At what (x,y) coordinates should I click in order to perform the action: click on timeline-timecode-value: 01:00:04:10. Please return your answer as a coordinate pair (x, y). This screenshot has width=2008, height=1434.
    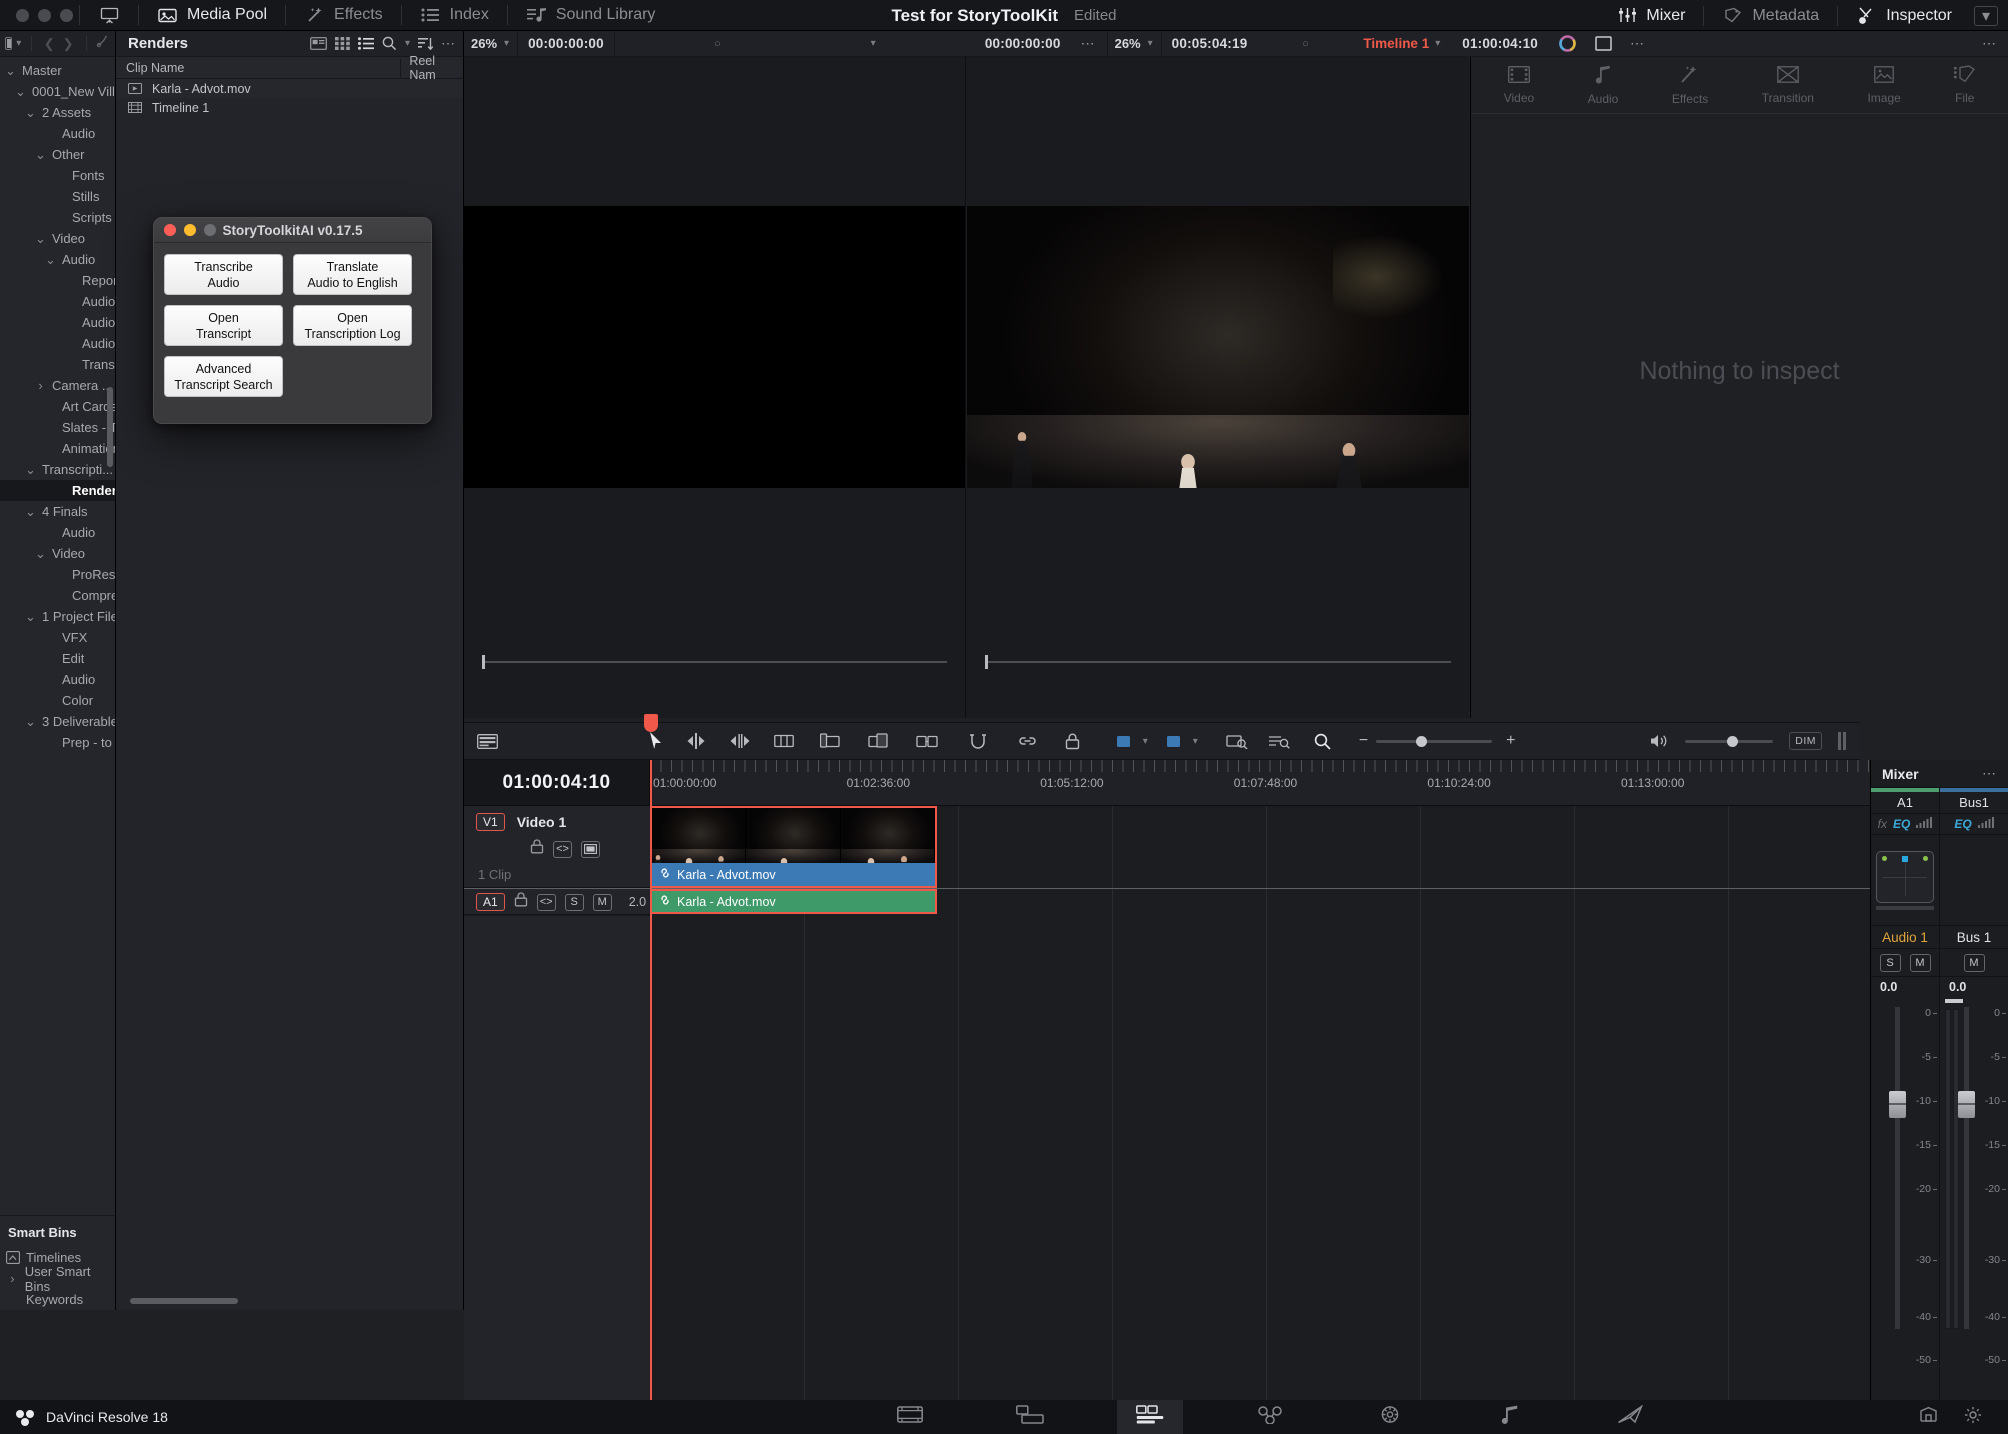
    Looking at the image, I should click on (1494, 44).